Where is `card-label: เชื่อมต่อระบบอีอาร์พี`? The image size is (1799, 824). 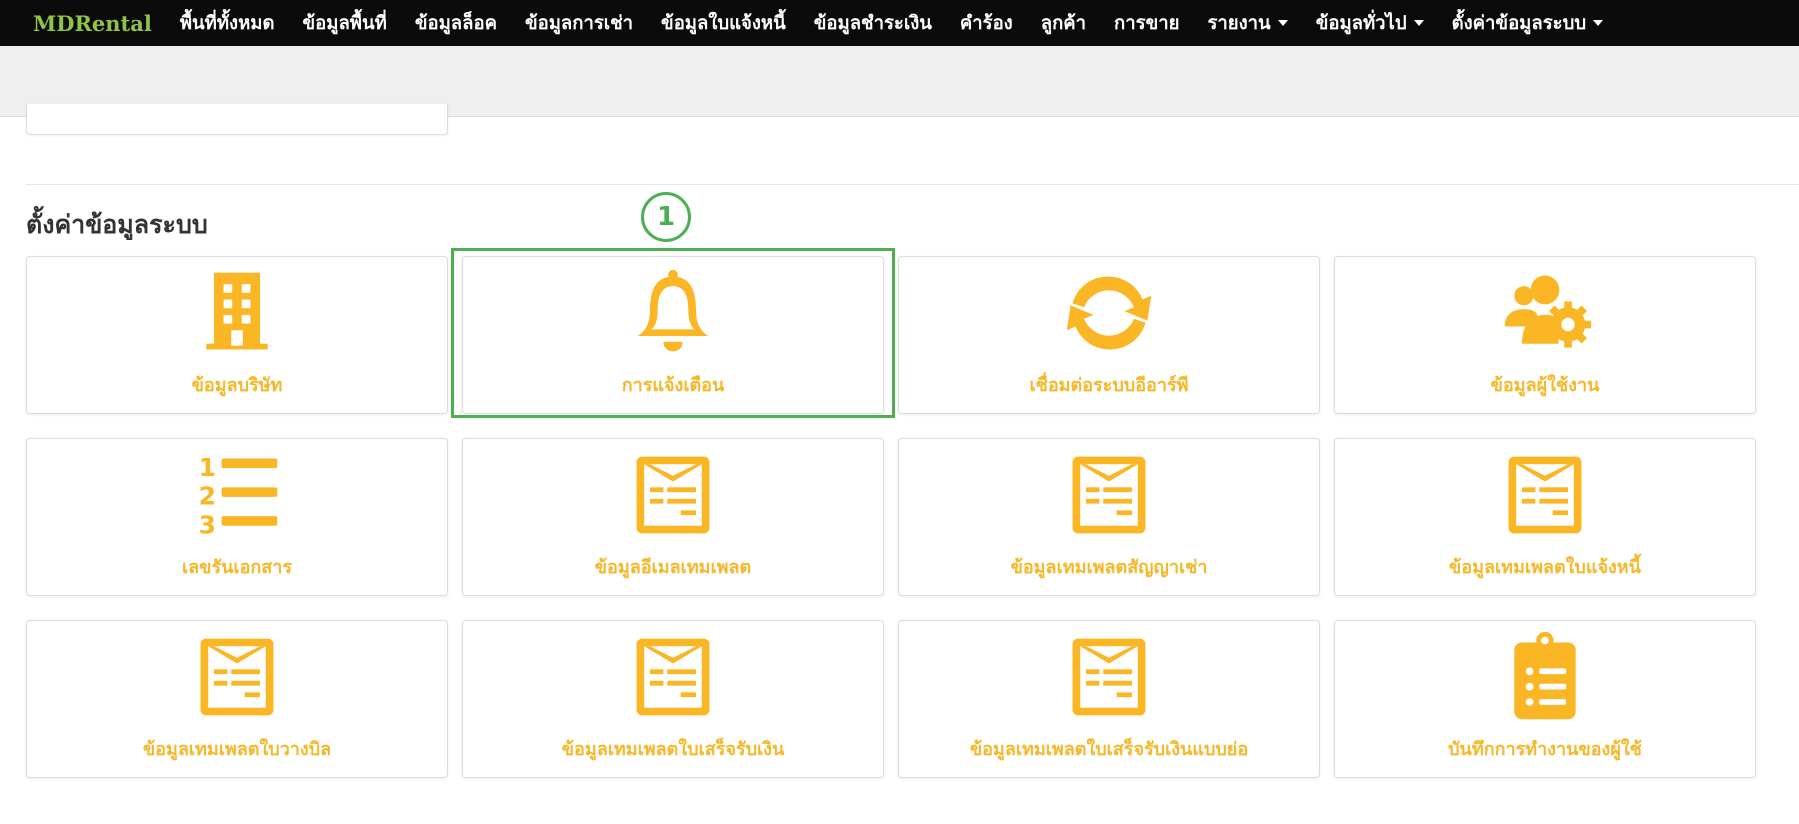 card-label: เชื่อมต่อระบบอีอาร์พี is located at coordinates (1109, 385).